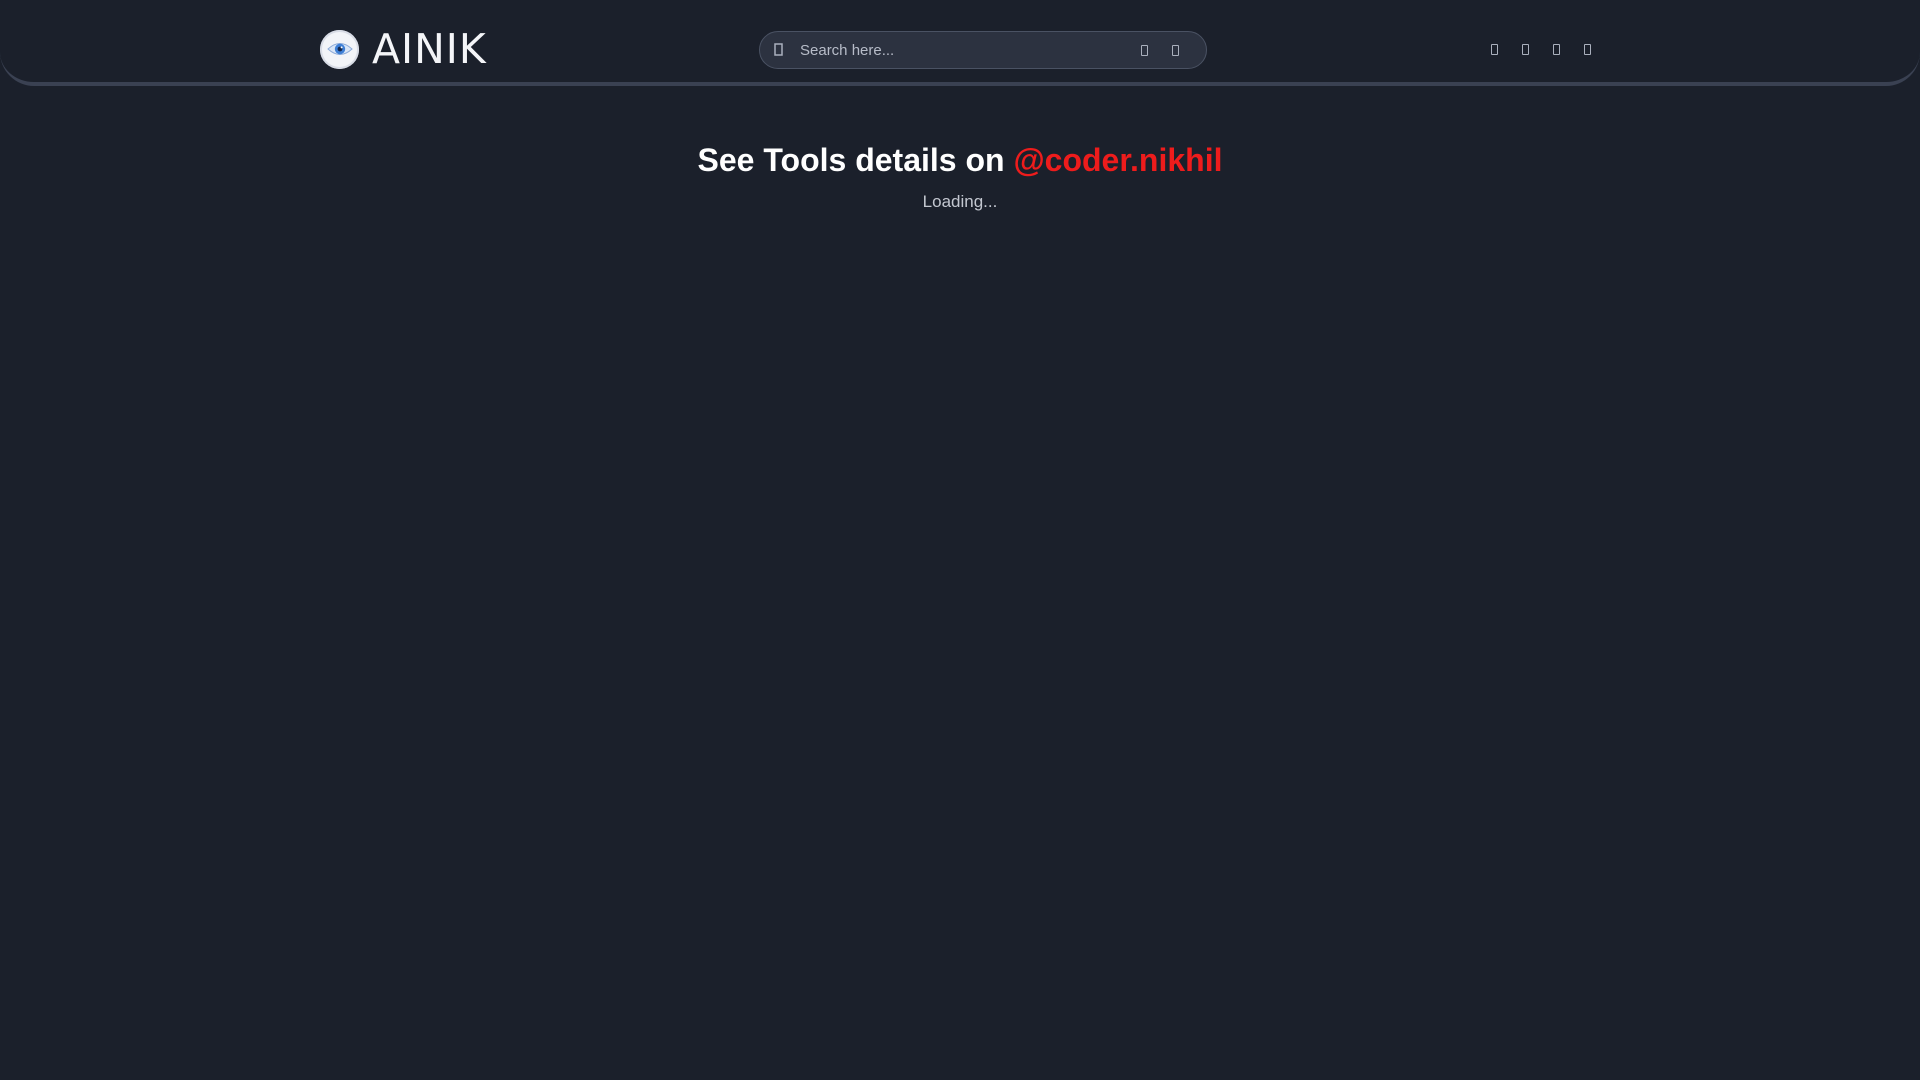 This screenshot has width=1920, height=1080. Describe the element at coordinates (339, 49) in the screenshot. I see `eye-logo-icon` at that location.